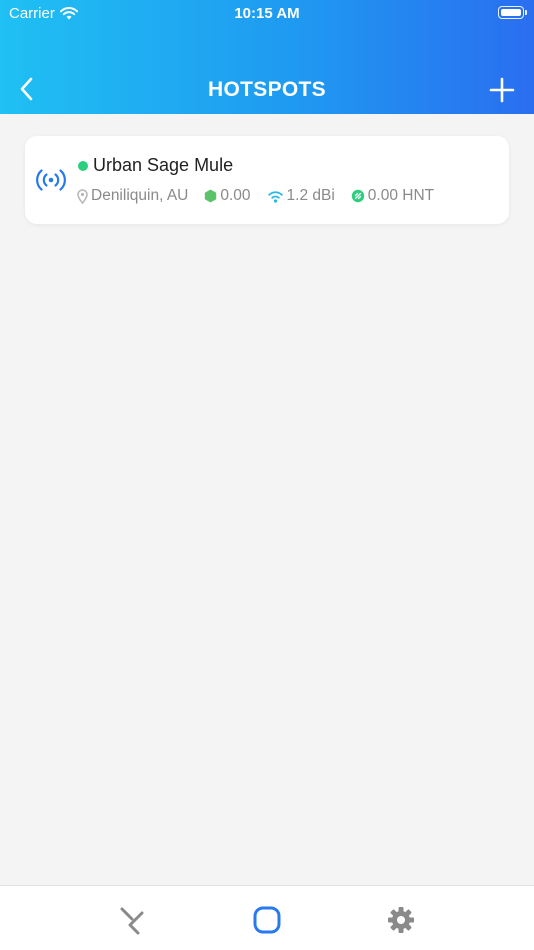 The image size is (534, 950). Describe the element at coordinates (310, 195) in the screenshot. I see `hotspot-gain: 1.2 dBi` at that location.